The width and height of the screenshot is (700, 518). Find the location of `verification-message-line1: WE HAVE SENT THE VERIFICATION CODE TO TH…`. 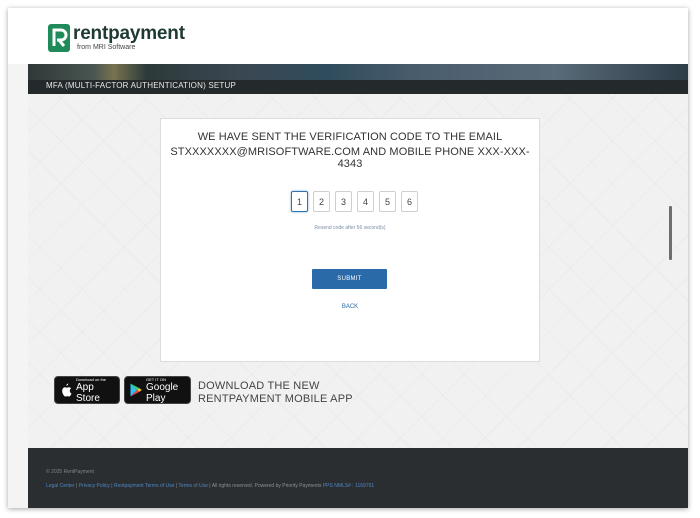

verification-message-line1: WE HAVE SENT THE VERIFICATION CODE TO TH… is located at coordinates (350, 137).